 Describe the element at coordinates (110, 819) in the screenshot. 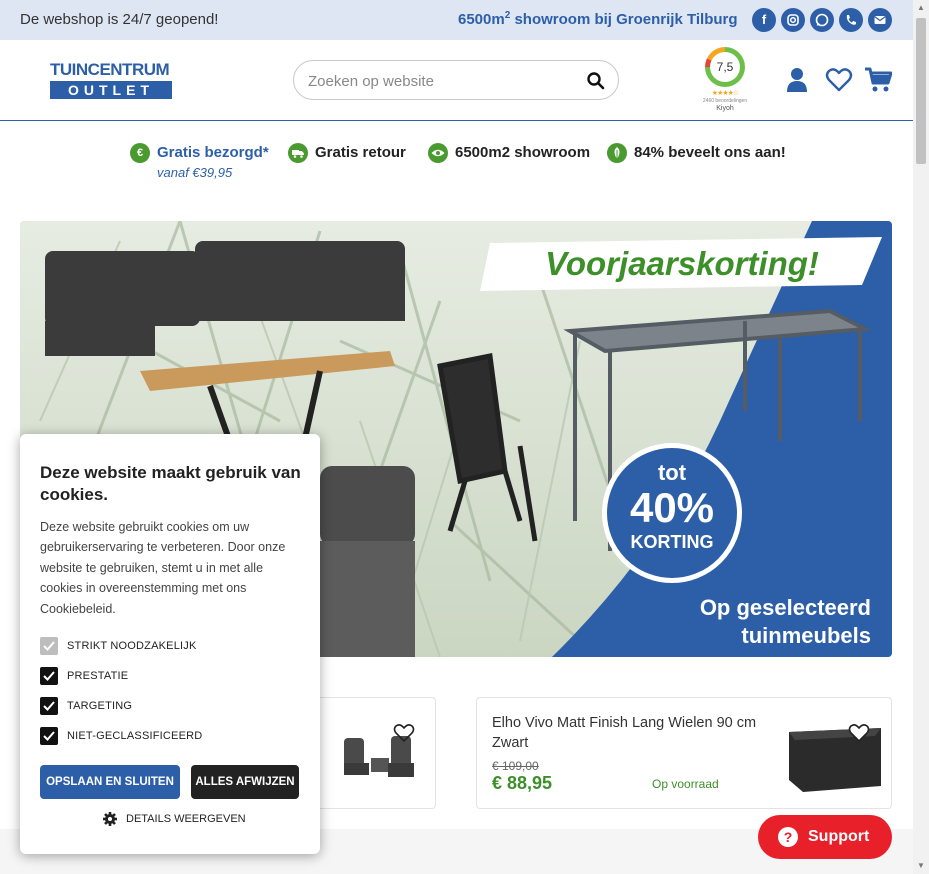

I see `gear-icon` at that location.